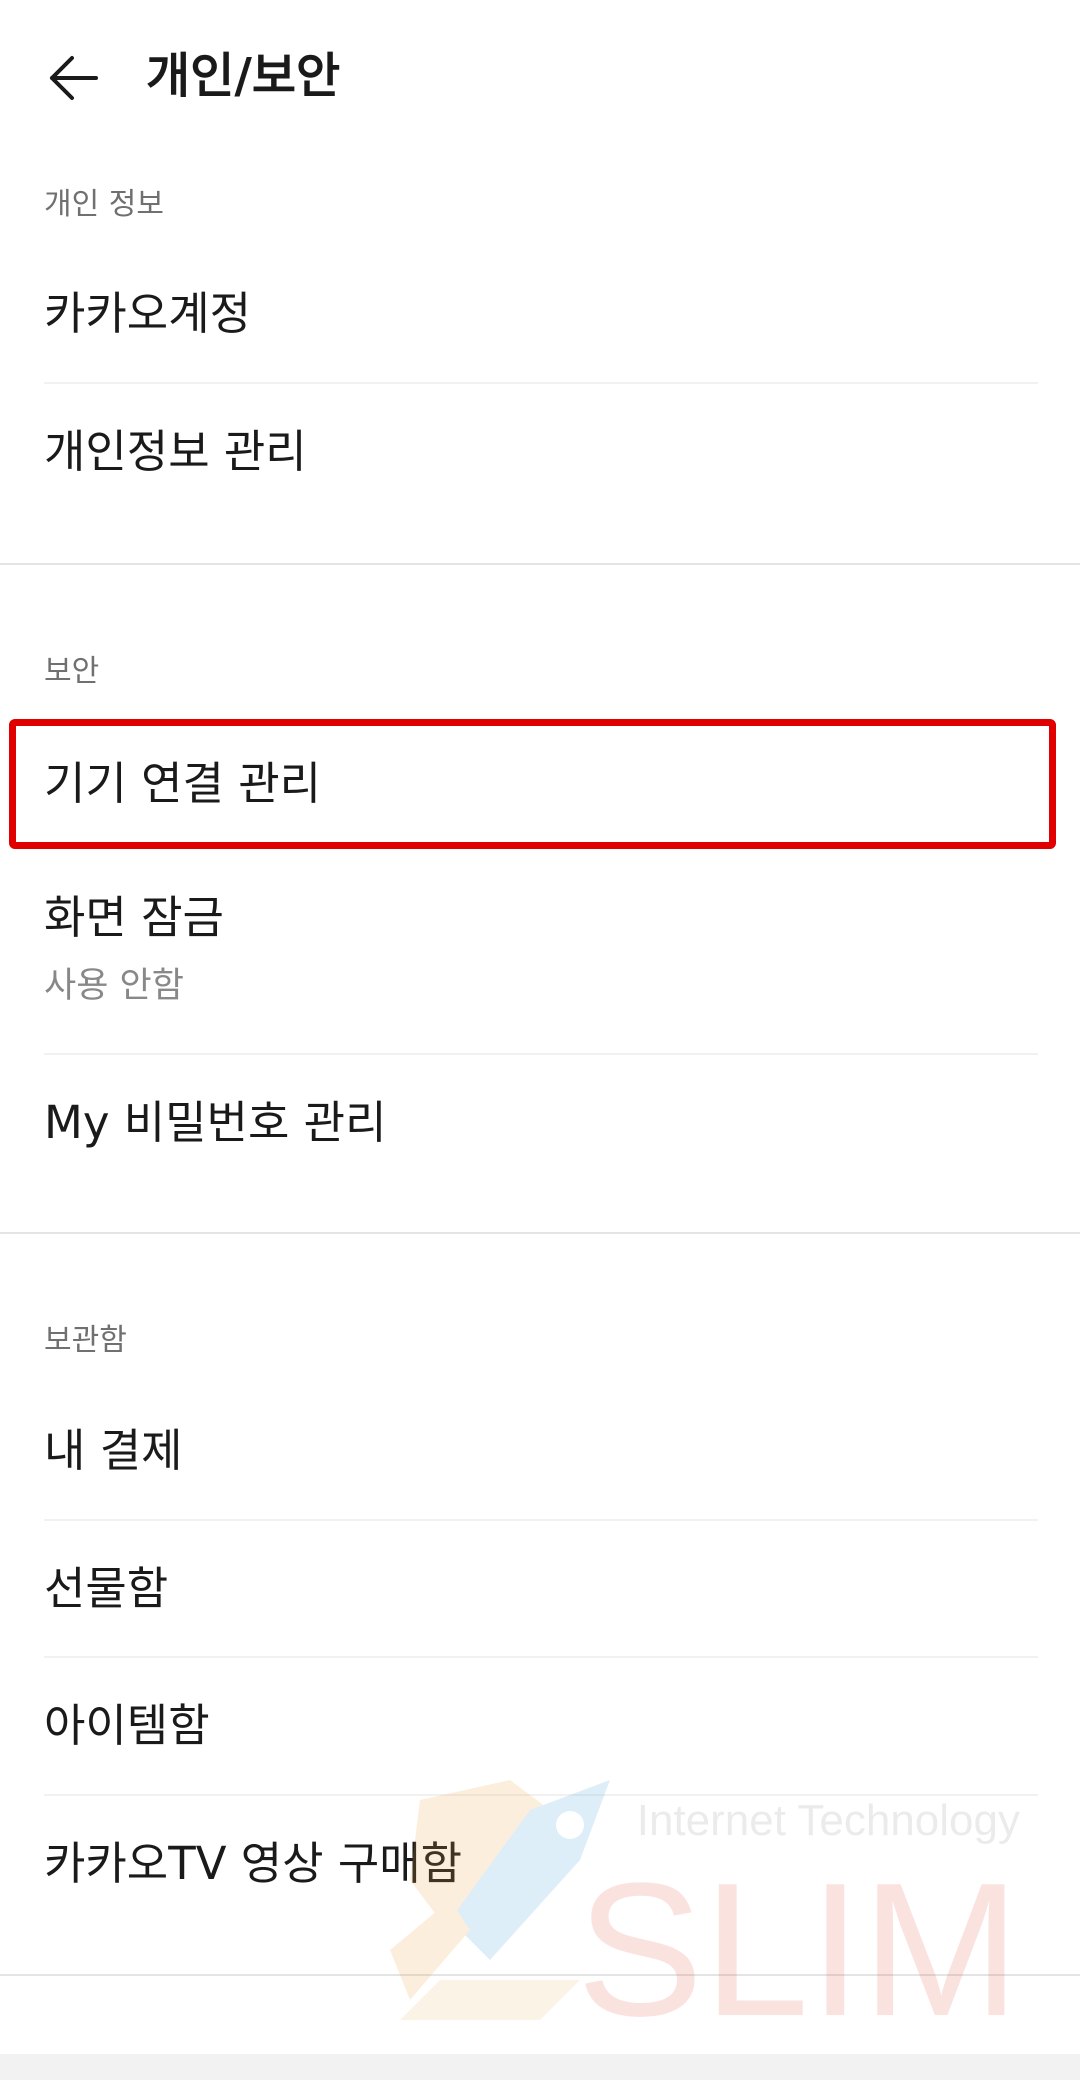 This screenshot has width=1080, height=2080. Describe the element at coordinates (127, 1725) in the screenshot. I see `menu-item-label: 아이템함` at that location.